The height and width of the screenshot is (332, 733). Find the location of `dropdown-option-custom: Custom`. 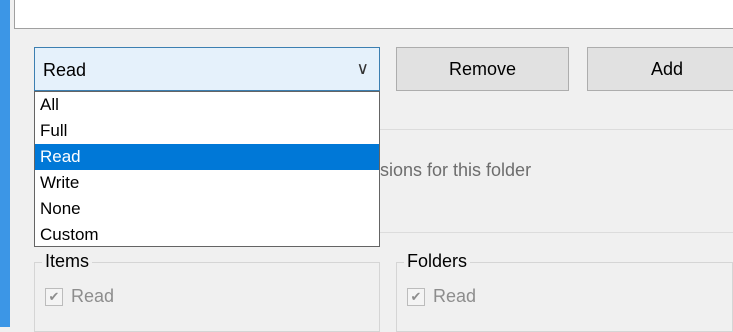

dropdown-option-custom: Custom is located at coordinates (207, 235).